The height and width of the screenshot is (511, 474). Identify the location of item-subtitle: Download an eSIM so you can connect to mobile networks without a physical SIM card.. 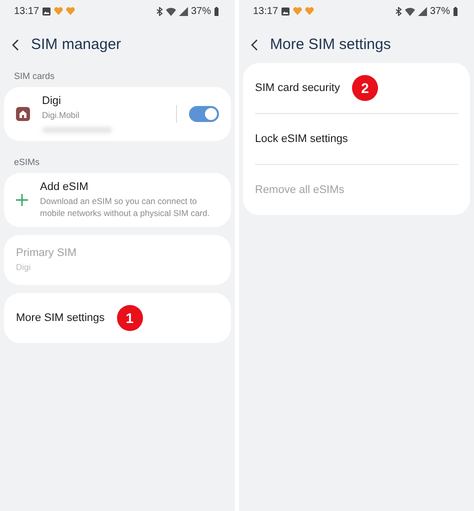
(125, 207).